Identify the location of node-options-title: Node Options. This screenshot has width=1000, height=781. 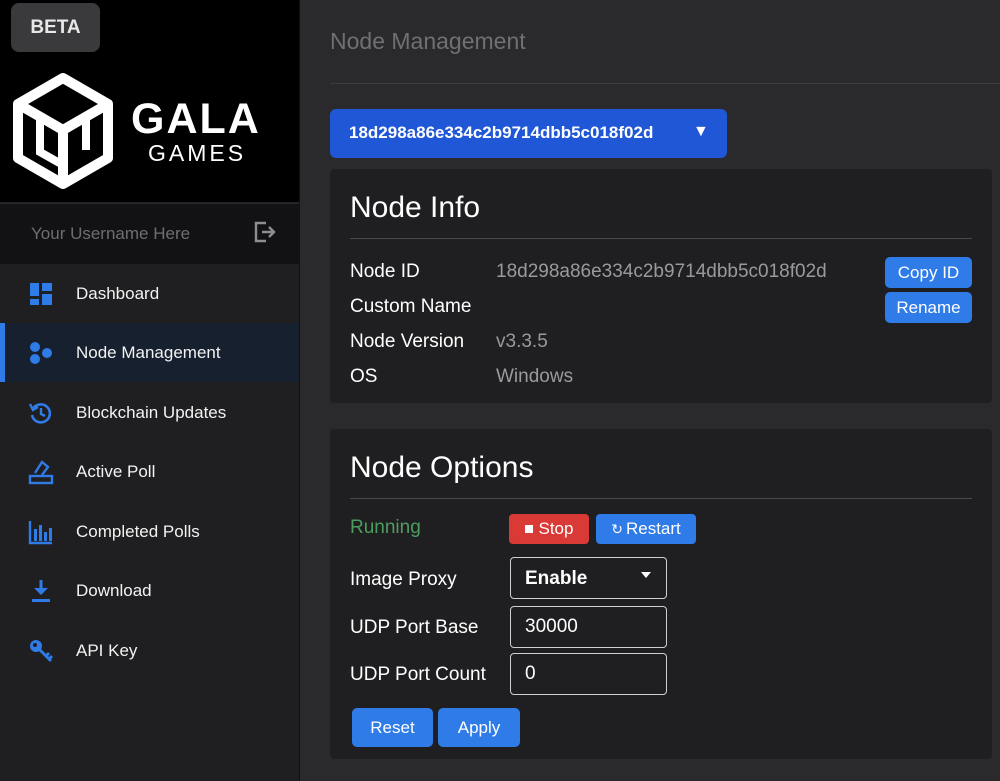
(442, 467).